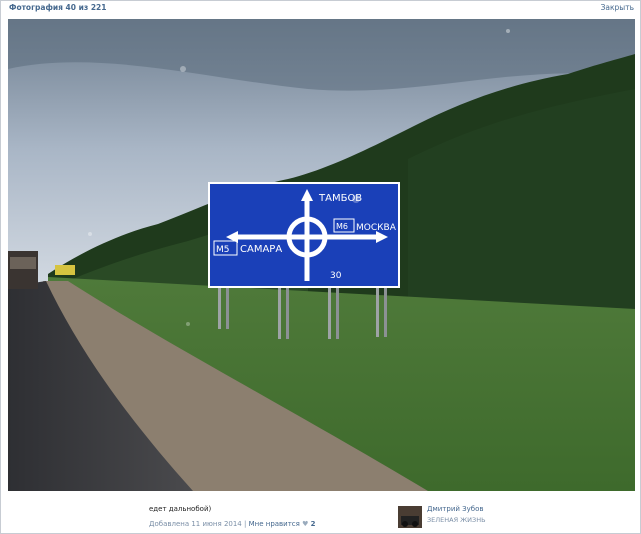  I want to click on close-link: Закрыть, so click(617, 7).